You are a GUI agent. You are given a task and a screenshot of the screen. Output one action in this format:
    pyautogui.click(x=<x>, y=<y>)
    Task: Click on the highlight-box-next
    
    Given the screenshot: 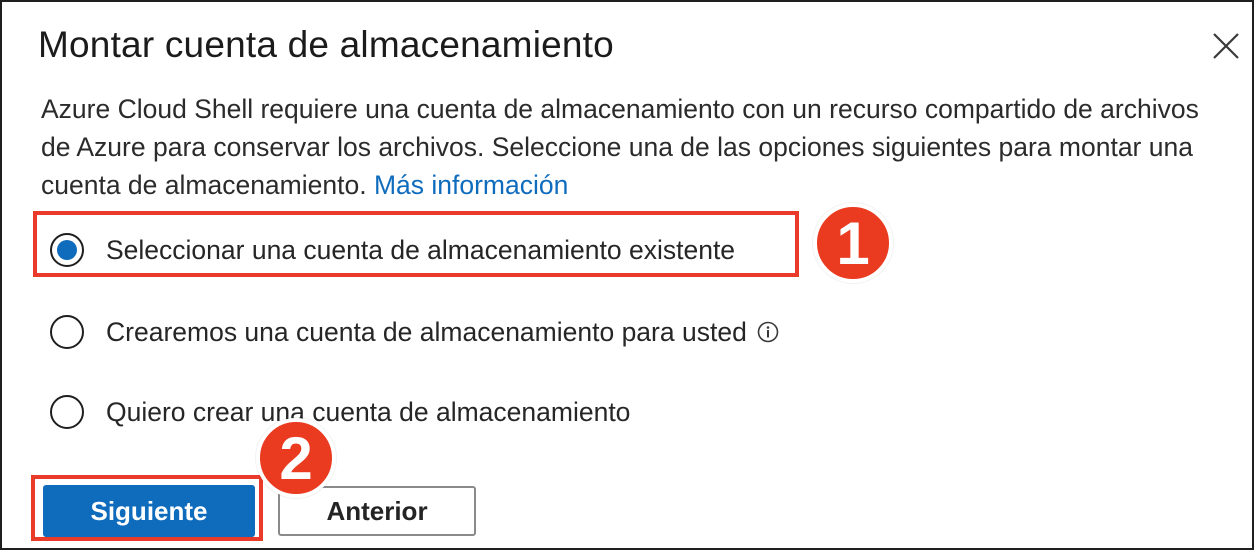 What is the action you would take?
    pyautogui.click(x=147, y=508)
    